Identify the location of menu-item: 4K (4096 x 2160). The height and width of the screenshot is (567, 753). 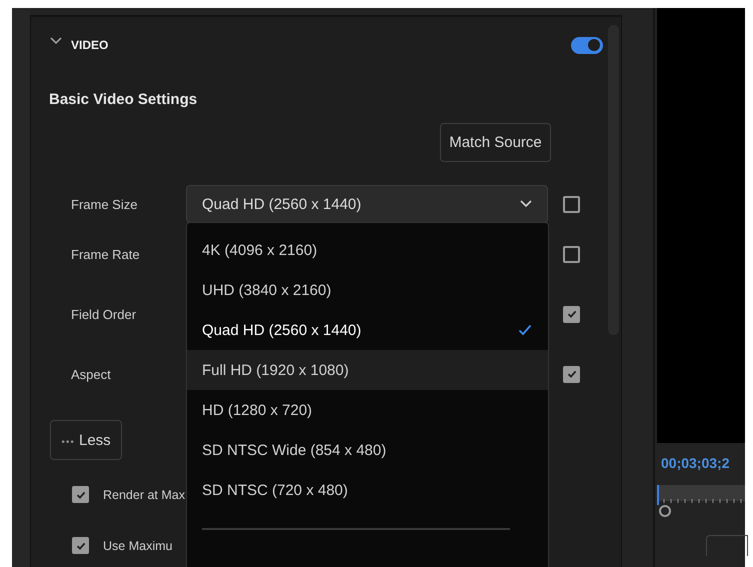
(367, 250).